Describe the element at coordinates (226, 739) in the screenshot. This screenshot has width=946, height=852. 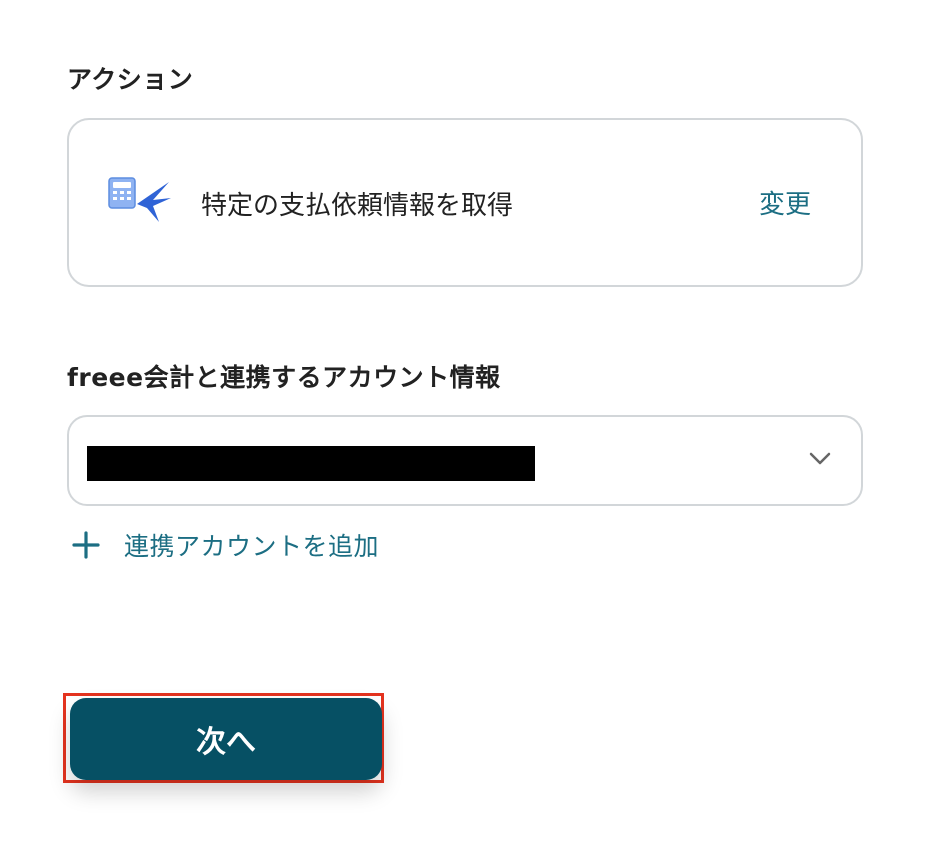
I see `next-button: 次へ` at that location.